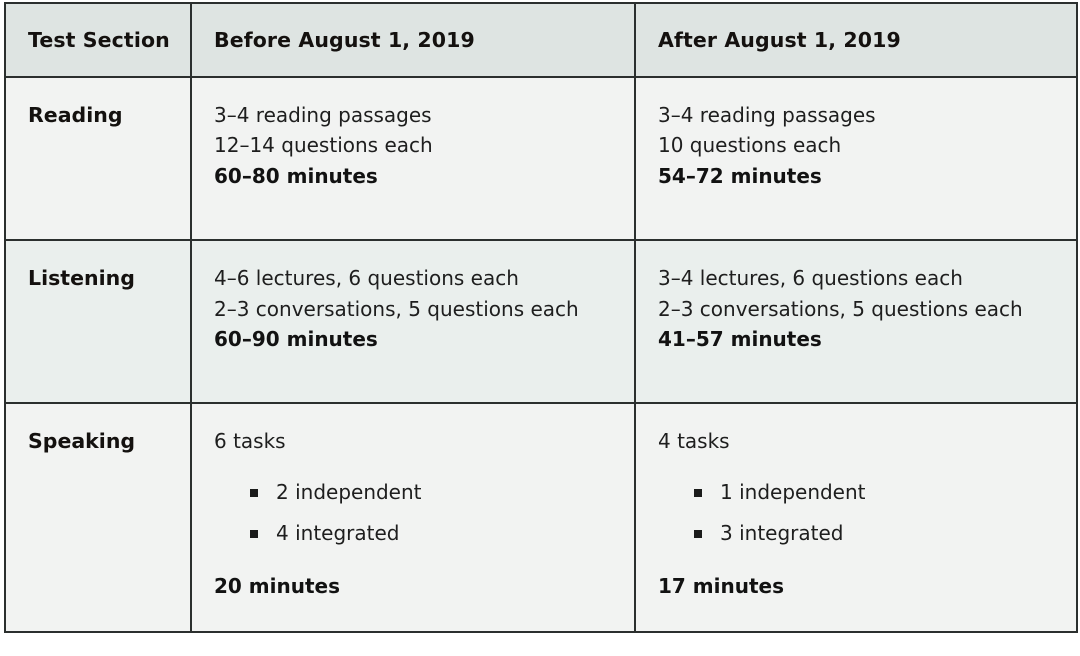 This screenshot has width=1080, height=656. What do you see at coordinates (793, 491) in the screenshot?
I see `list-item-label: 1 independent` at bounding box center [793, 491].